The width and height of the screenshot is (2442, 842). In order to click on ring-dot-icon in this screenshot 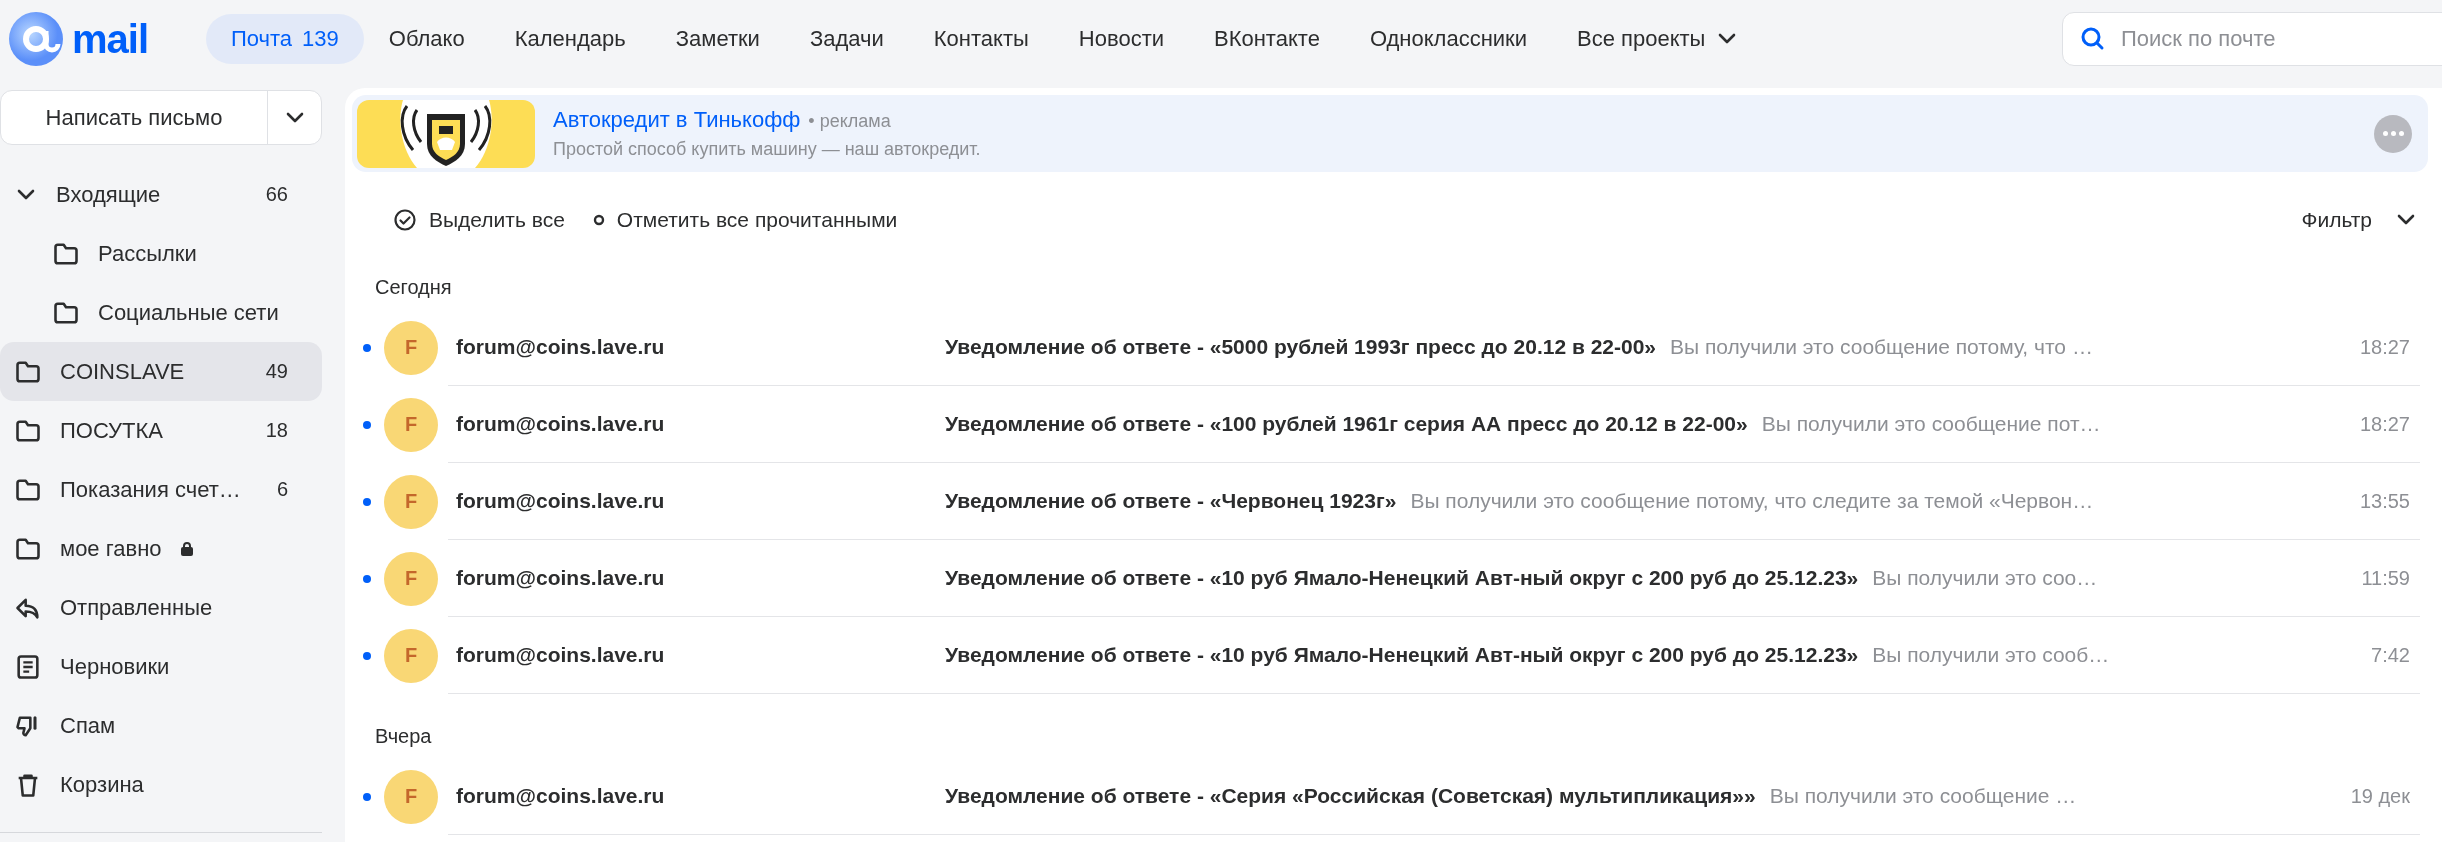, I will do `click(598, 220)`.